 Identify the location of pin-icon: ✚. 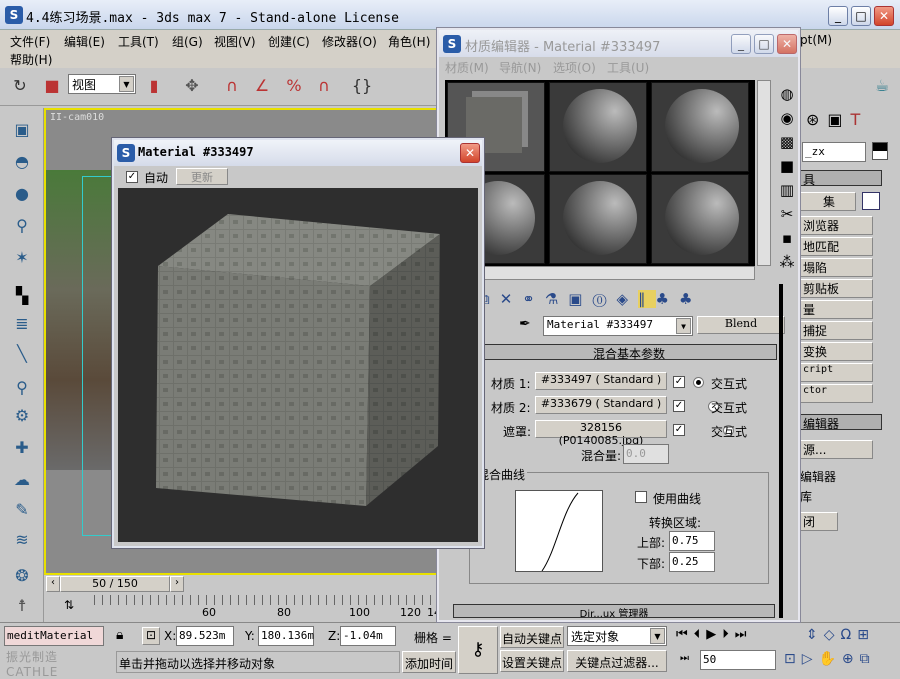
(22, 448).